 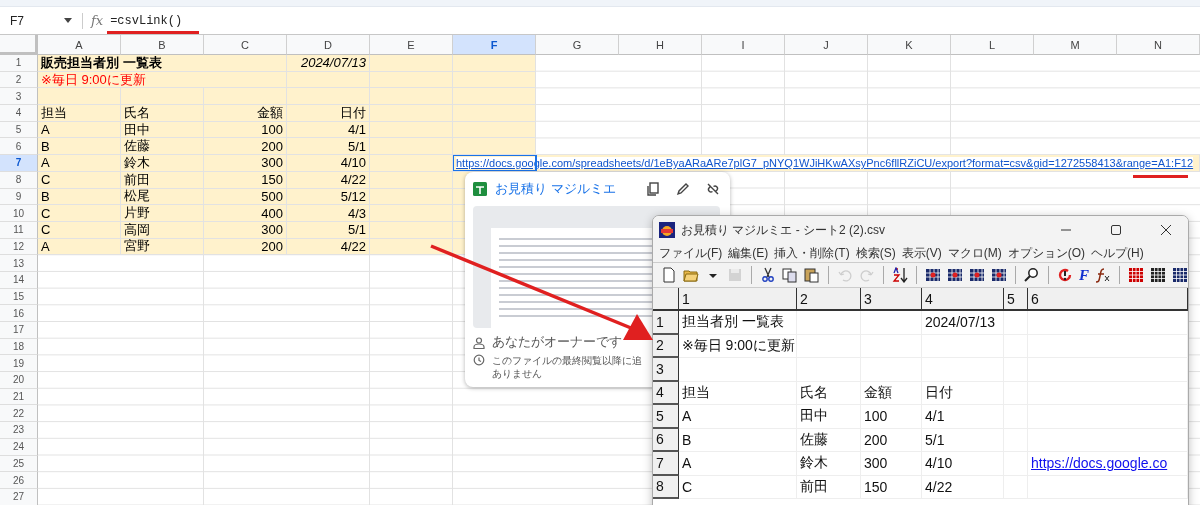 I want to click on column-header: A, so click(x=79, y=45).